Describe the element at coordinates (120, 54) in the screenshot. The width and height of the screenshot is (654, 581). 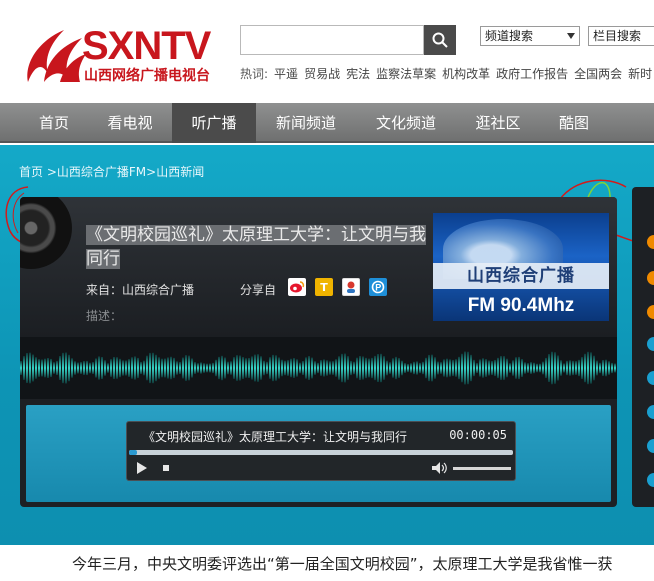
I see `sxntv-logo: SXNTV 山西网络广播电视台` at that location.